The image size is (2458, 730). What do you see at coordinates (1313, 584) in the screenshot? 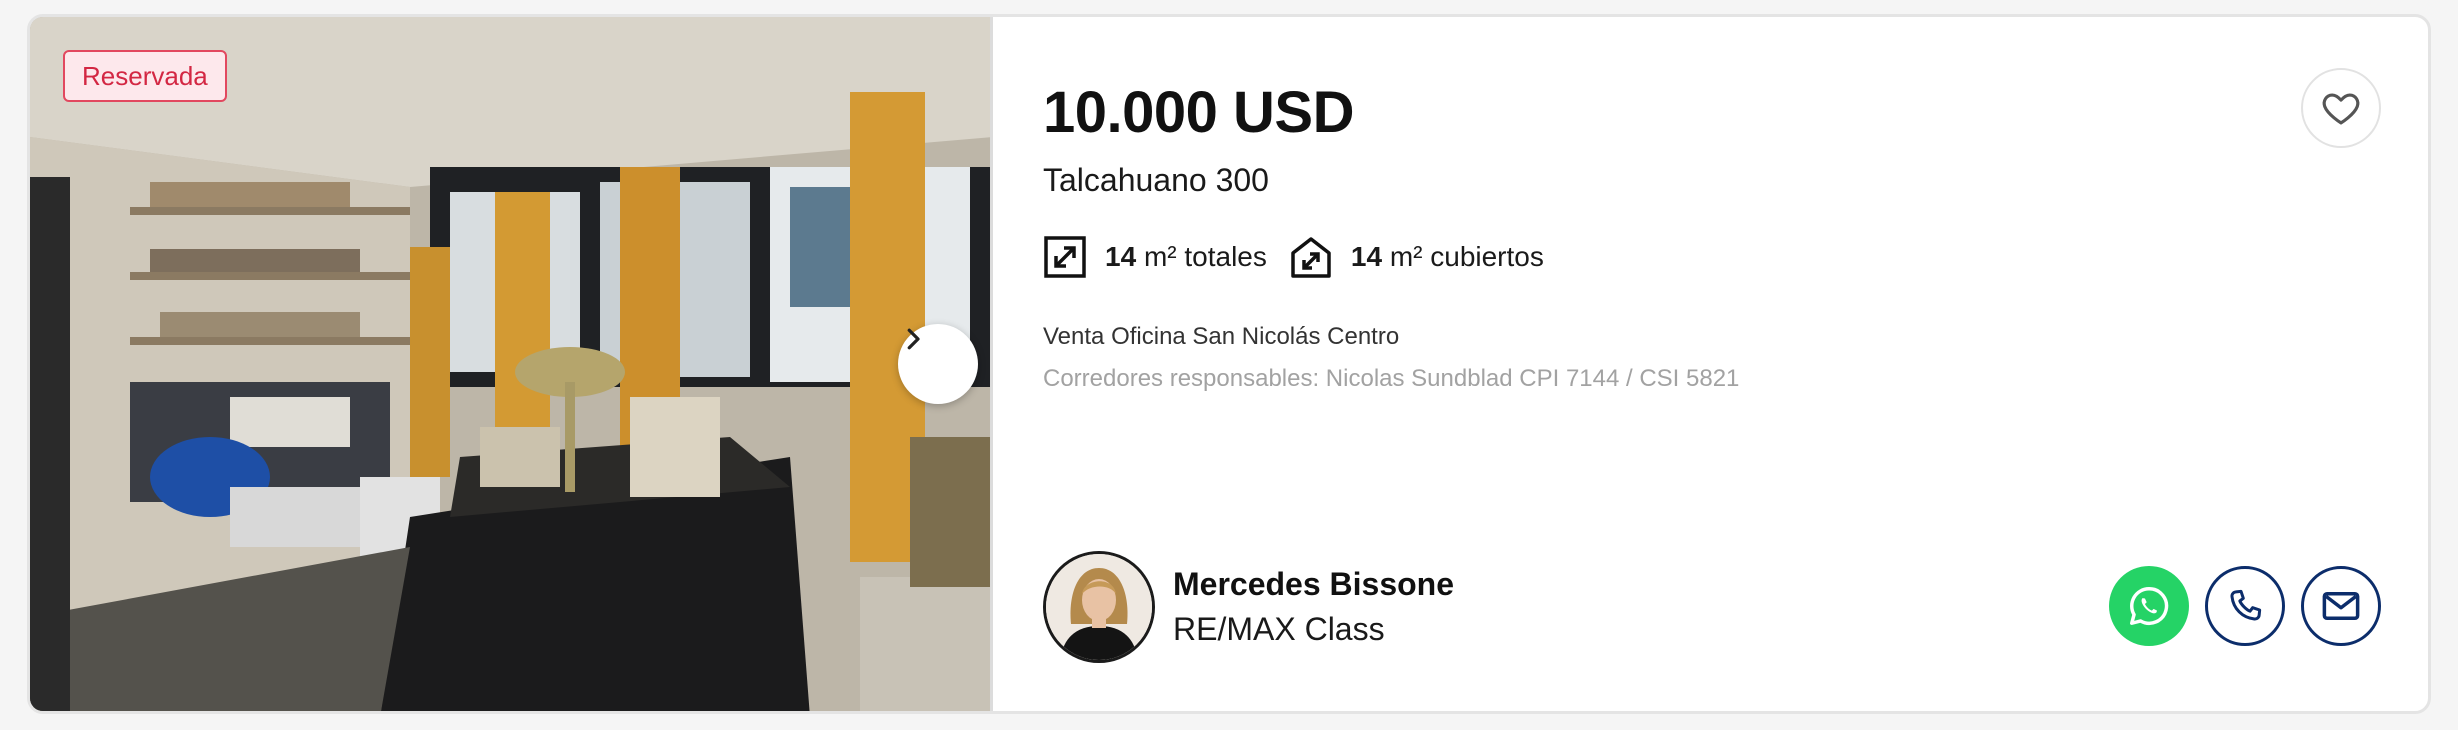
I see `agent-name: Mercedes Bissone` at bounding box center [1313, 584].